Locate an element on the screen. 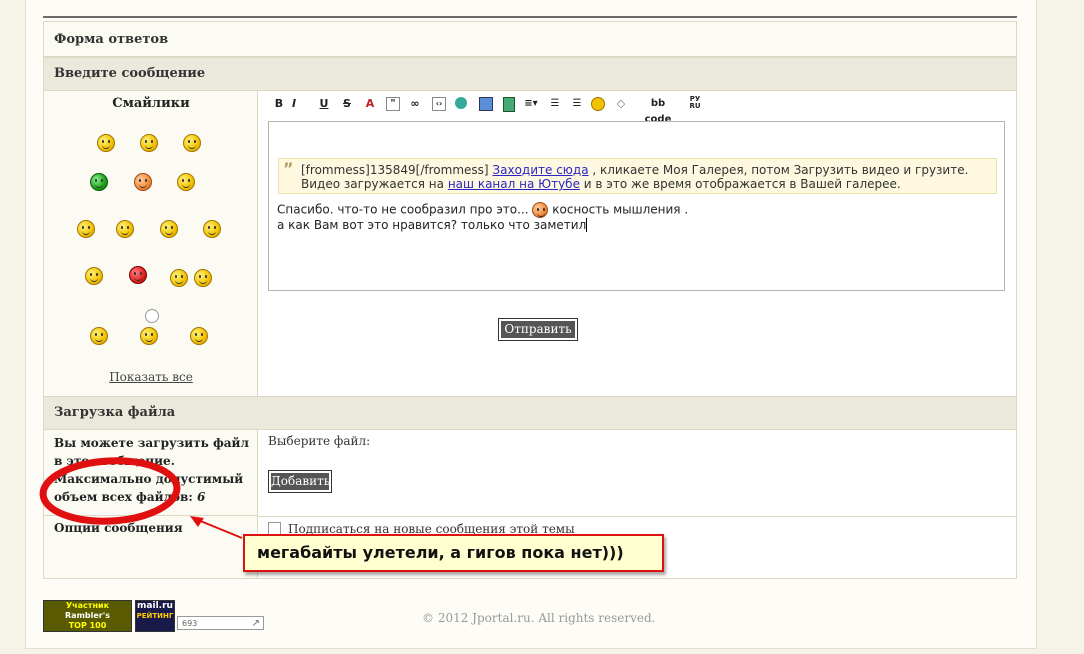 The image size is (1084, 654). smiley-menu-icon is located at coordinates (598, 104).